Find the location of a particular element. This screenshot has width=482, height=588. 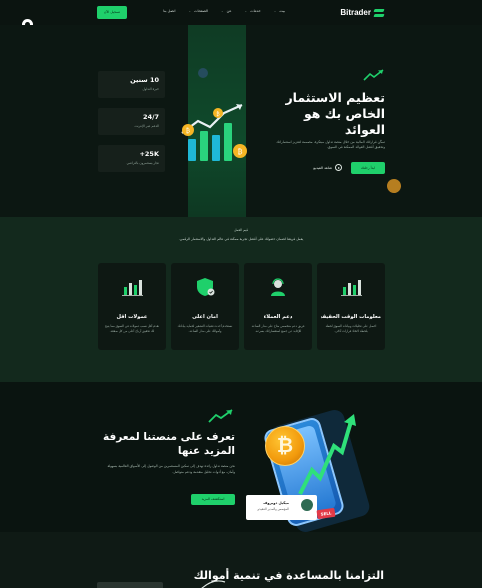

about-title: تعرف على منصتنا لمعرفة المزيد عنها is located at coordinates (169, 444).